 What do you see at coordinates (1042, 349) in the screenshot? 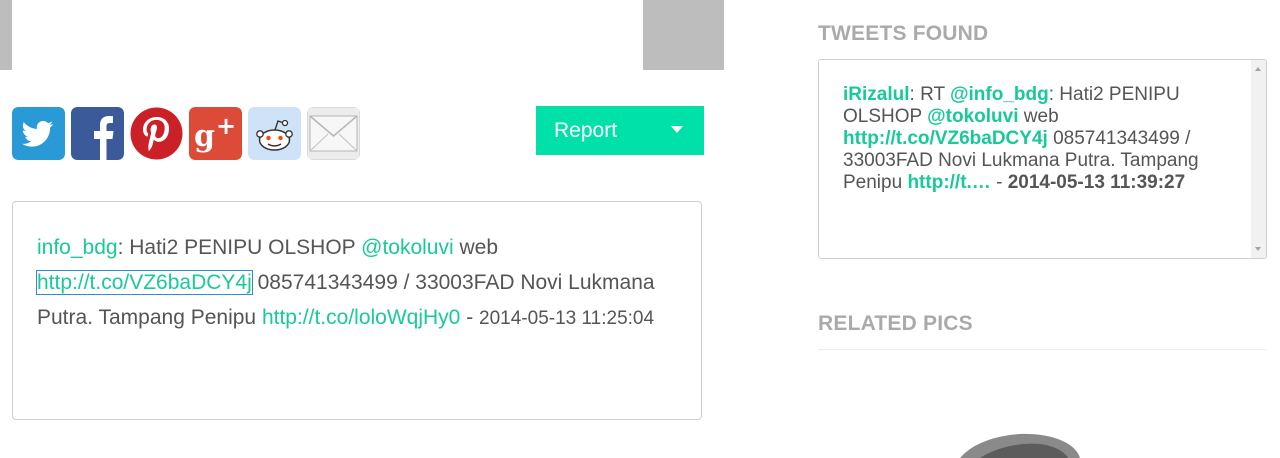
I see `section-divider` at bounding box center [1042, 349].